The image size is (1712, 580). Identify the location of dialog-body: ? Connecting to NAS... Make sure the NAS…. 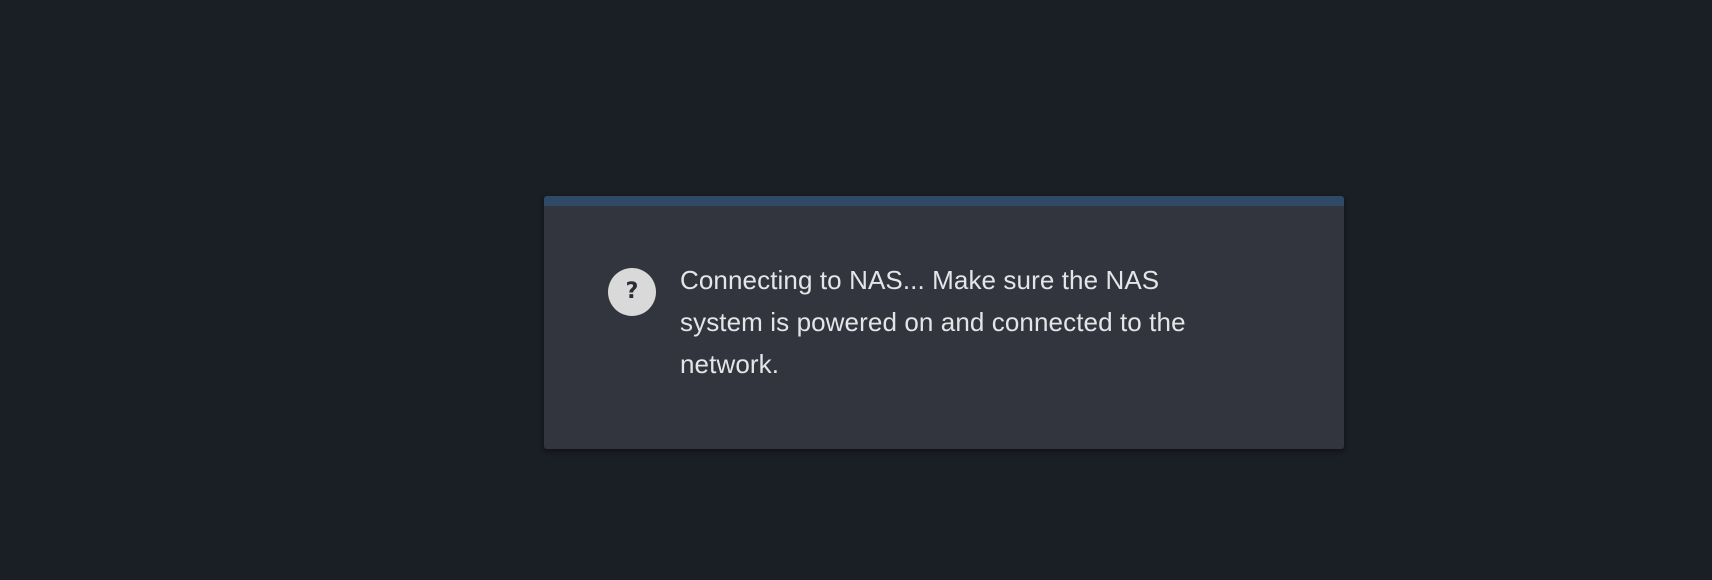
(936, 322).